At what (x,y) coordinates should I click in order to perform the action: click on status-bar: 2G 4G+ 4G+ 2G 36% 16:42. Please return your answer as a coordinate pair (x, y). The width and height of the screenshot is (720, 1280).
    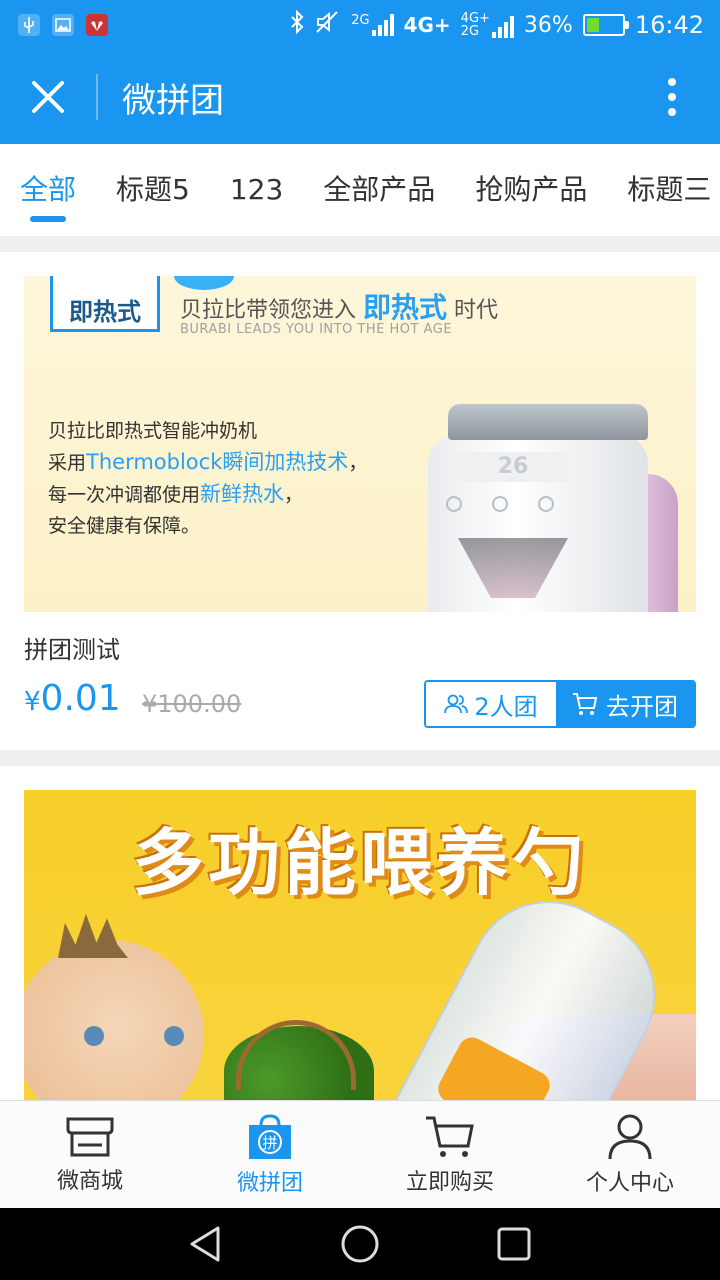
    Looking at the image, I should click on (360, 25).